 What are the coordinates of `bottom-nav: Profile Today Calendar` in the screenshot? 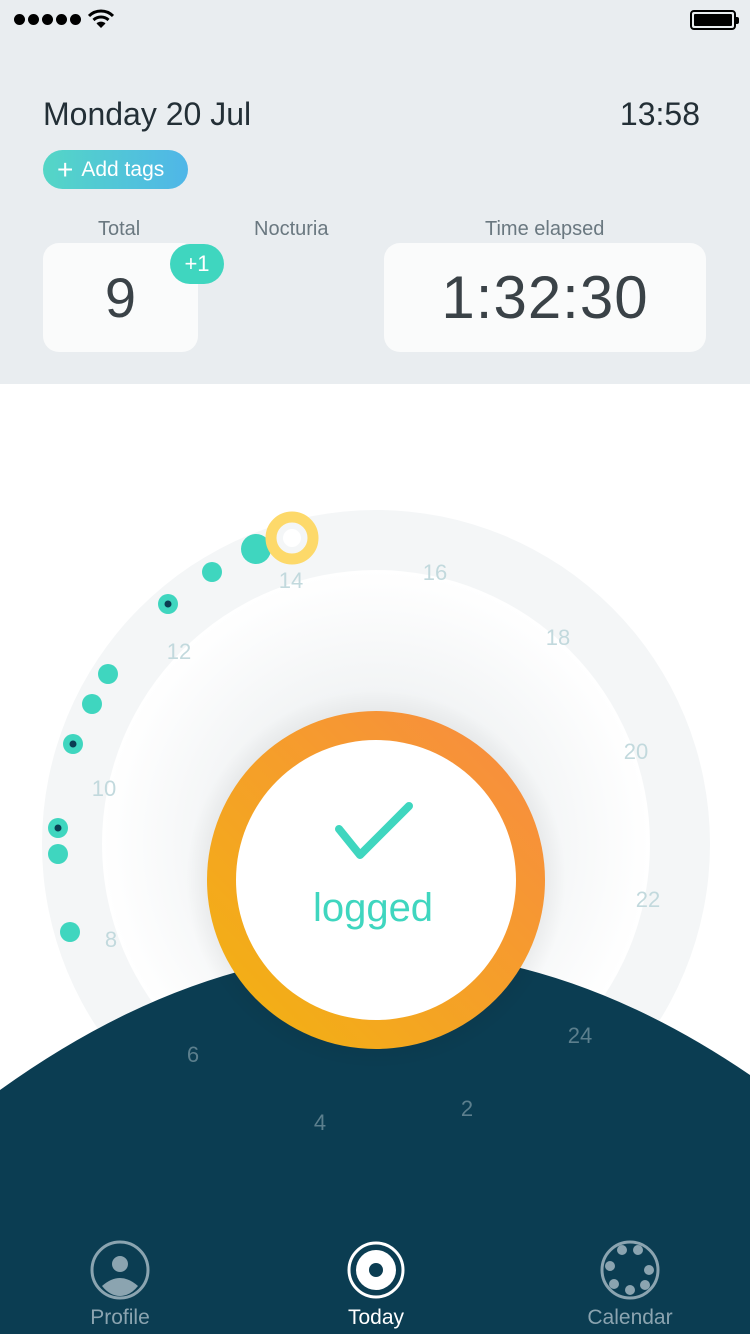 It's located at (375, 1282).